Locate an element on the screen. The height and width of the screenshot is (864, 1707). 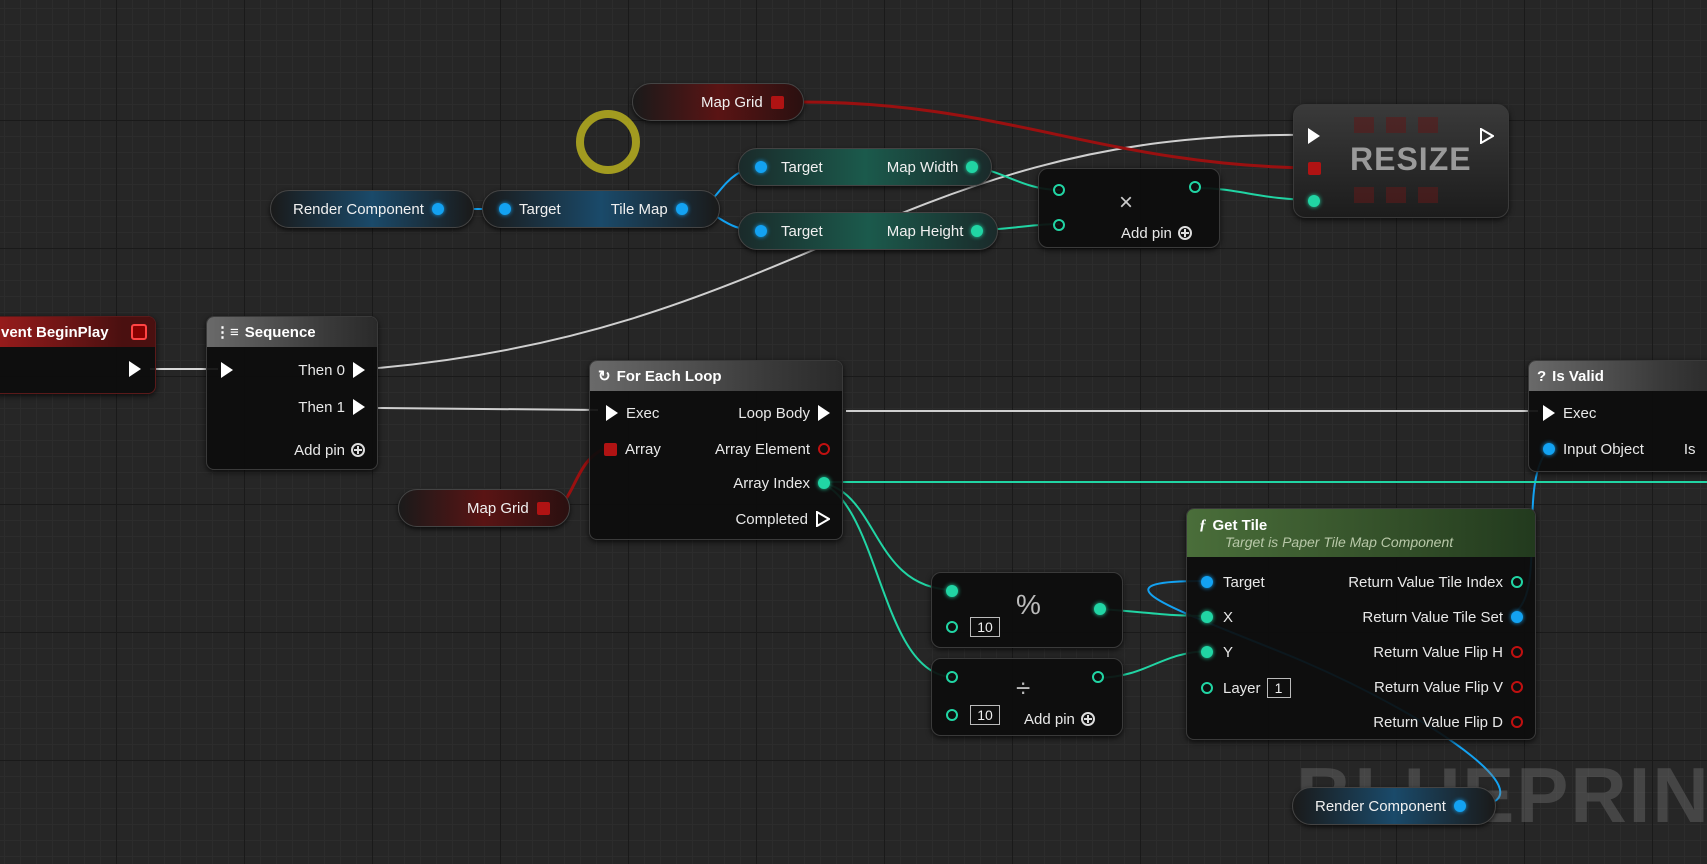
for-each-array-element: Array Element is located at coordinates (772, 449).